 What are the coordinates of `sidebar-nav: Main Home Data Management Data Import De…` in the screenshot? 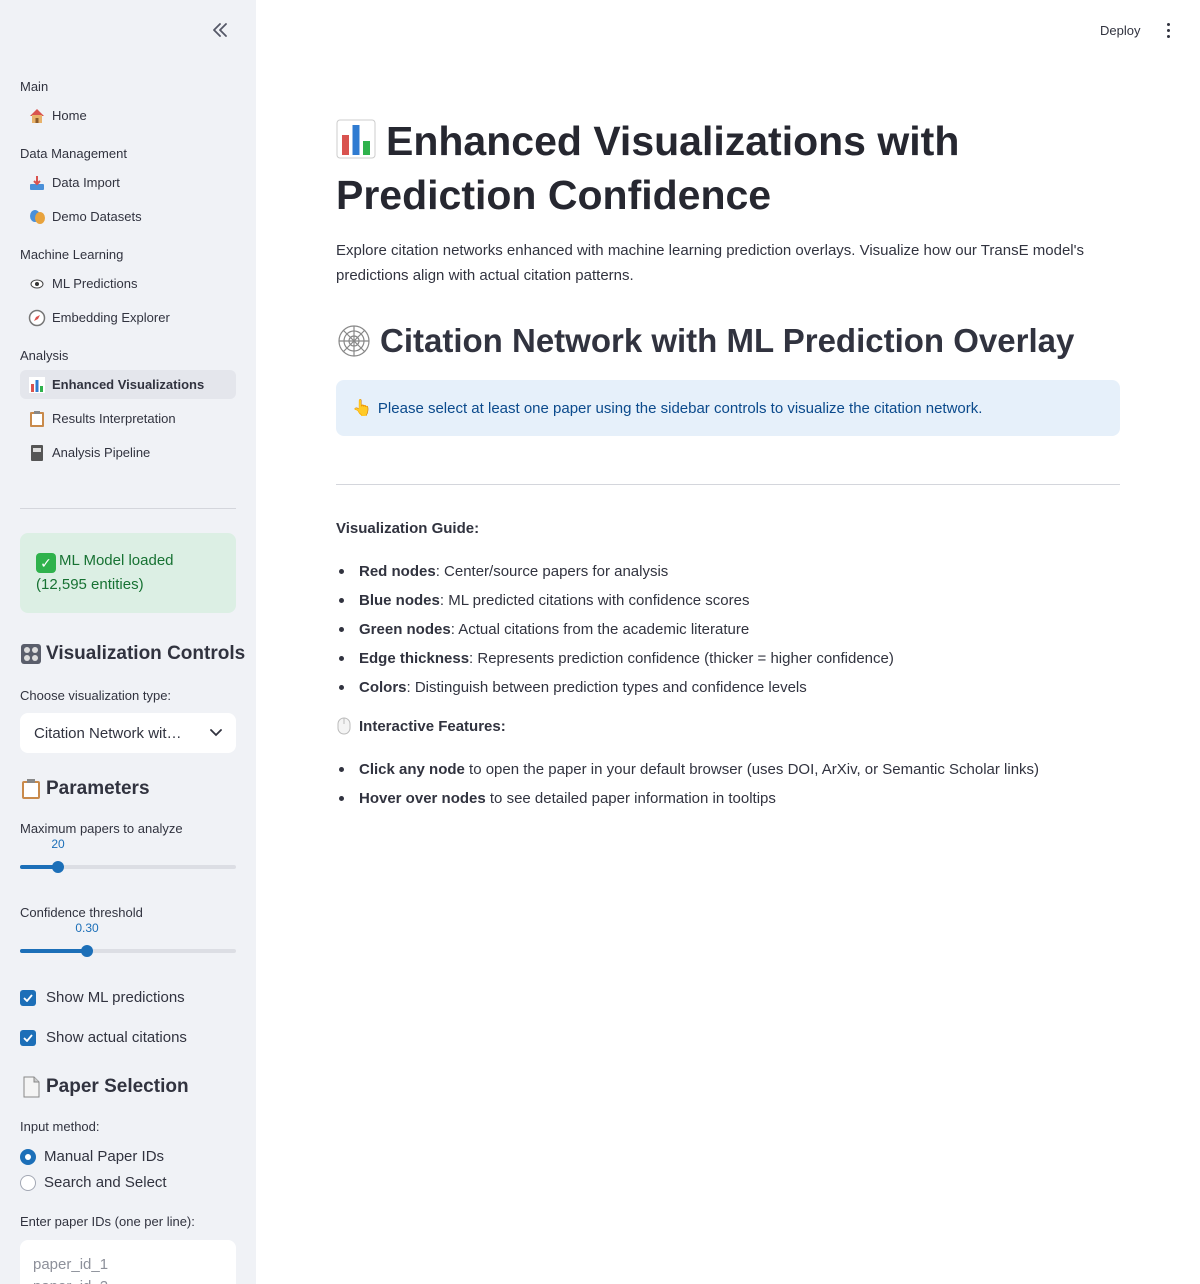 It's located at (128, 275).